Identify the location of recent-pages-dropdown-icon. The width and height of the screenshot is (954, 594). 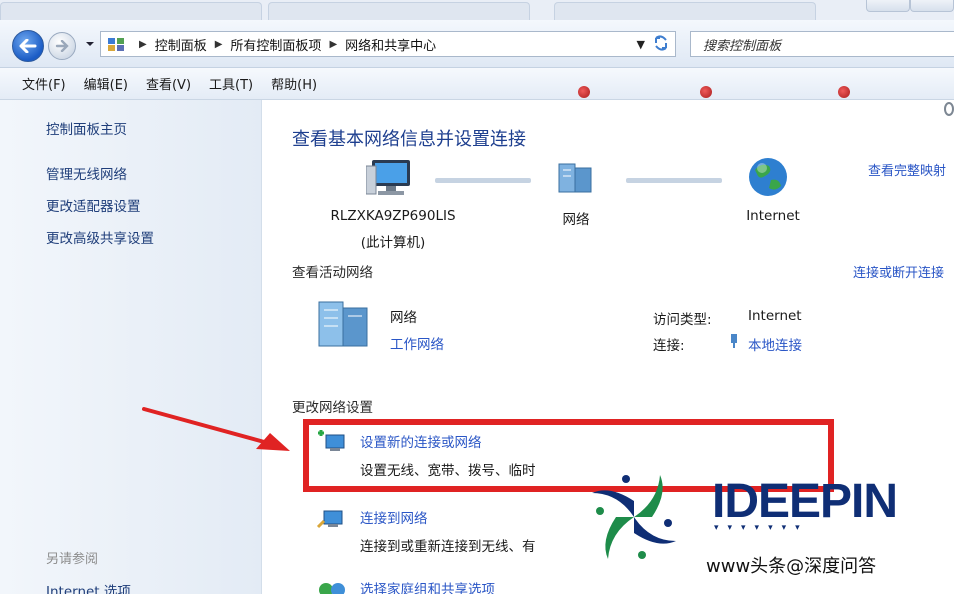
(90, 44).